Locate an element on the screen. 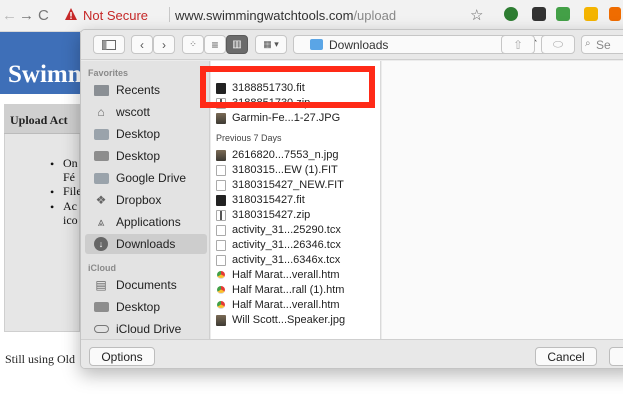  file-name: 3180315427.zip is located at coordinates (271, 215).